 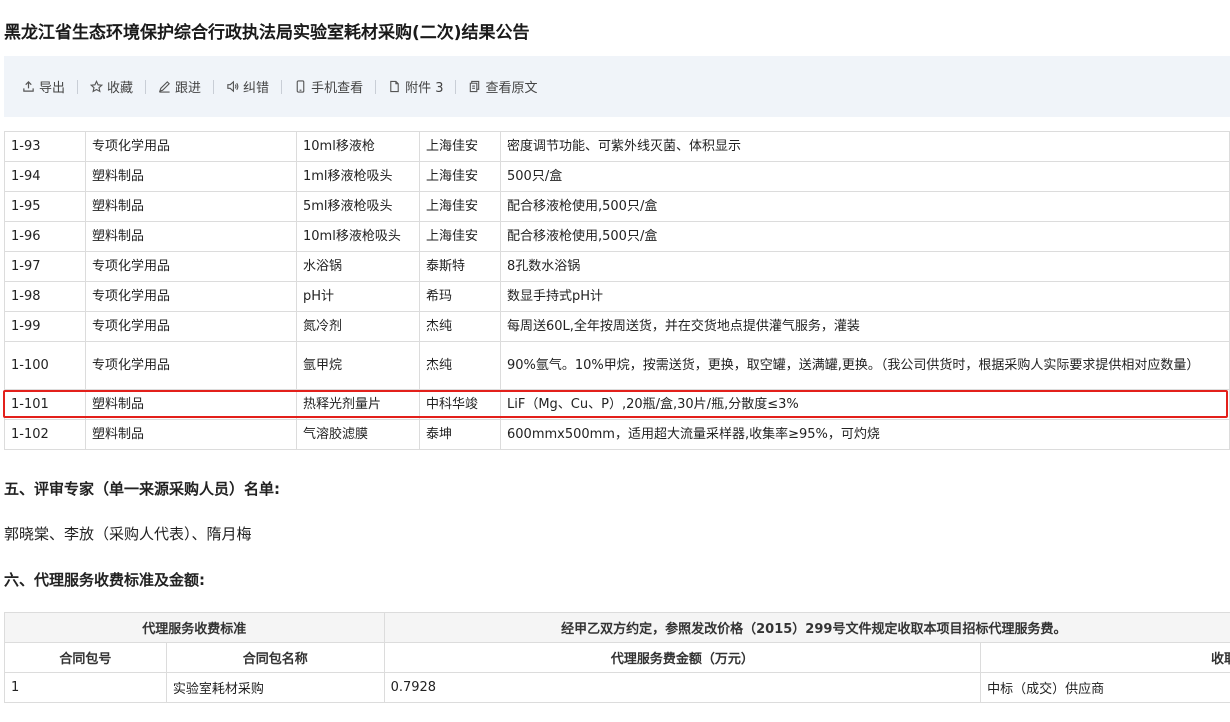 I want to click on report-error-button: 纠错, so click(x=247, y=86).